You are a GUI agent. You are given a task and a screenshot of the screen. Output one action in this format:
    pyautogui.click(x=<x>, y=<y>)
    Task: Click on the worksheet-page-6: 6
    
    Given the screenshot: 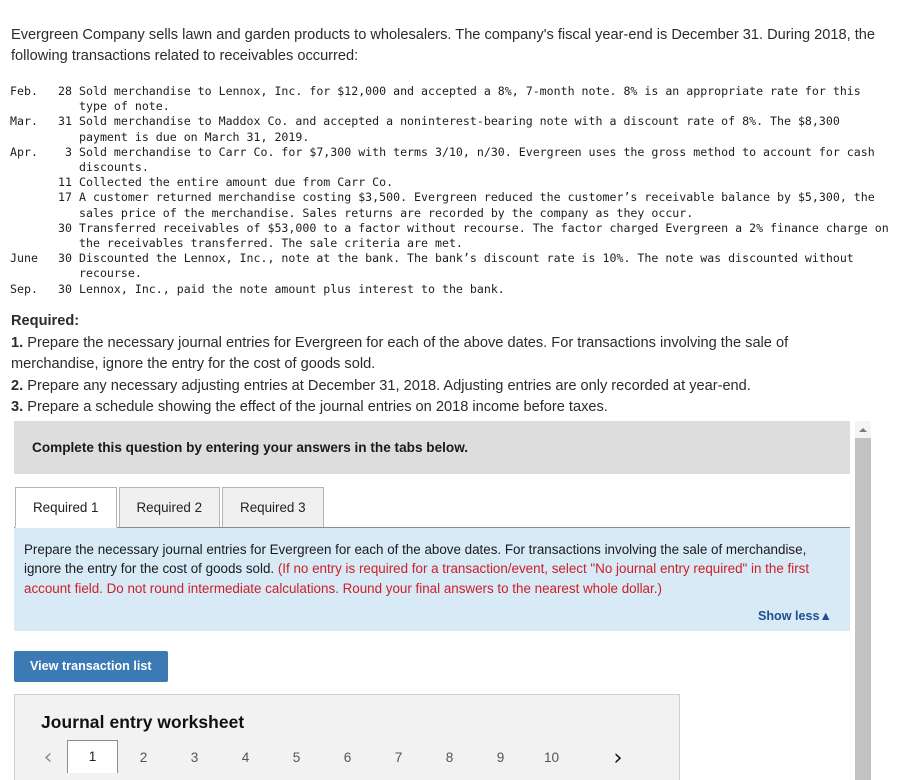 What is the action you would take?
    pyautogui.click(x=347, y=757)
    